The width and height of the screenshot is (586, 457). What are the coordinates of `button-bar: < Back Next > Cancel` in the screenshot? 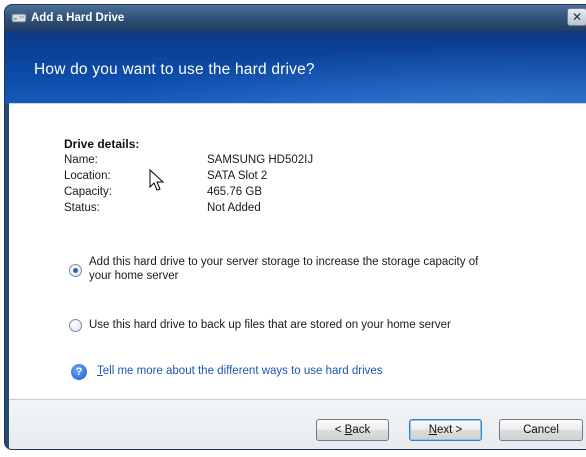 It's located at (297, 424).